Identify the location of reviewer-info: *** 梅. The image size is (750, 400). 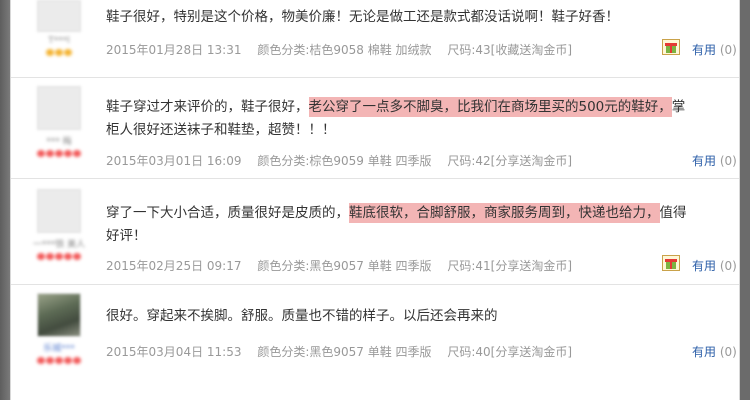
(59, 121).